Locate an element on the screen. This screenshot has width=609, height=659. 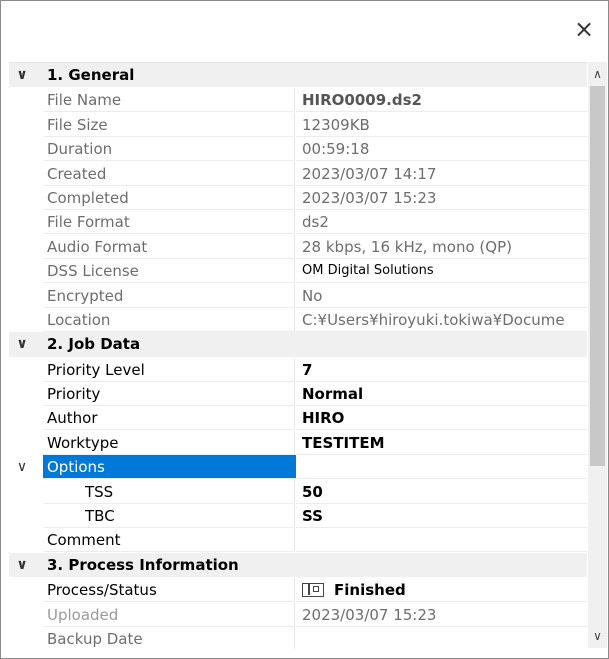
property-value: 28 kbps, 16 kHz, mono (QP) is located at coordinates (441, 247).